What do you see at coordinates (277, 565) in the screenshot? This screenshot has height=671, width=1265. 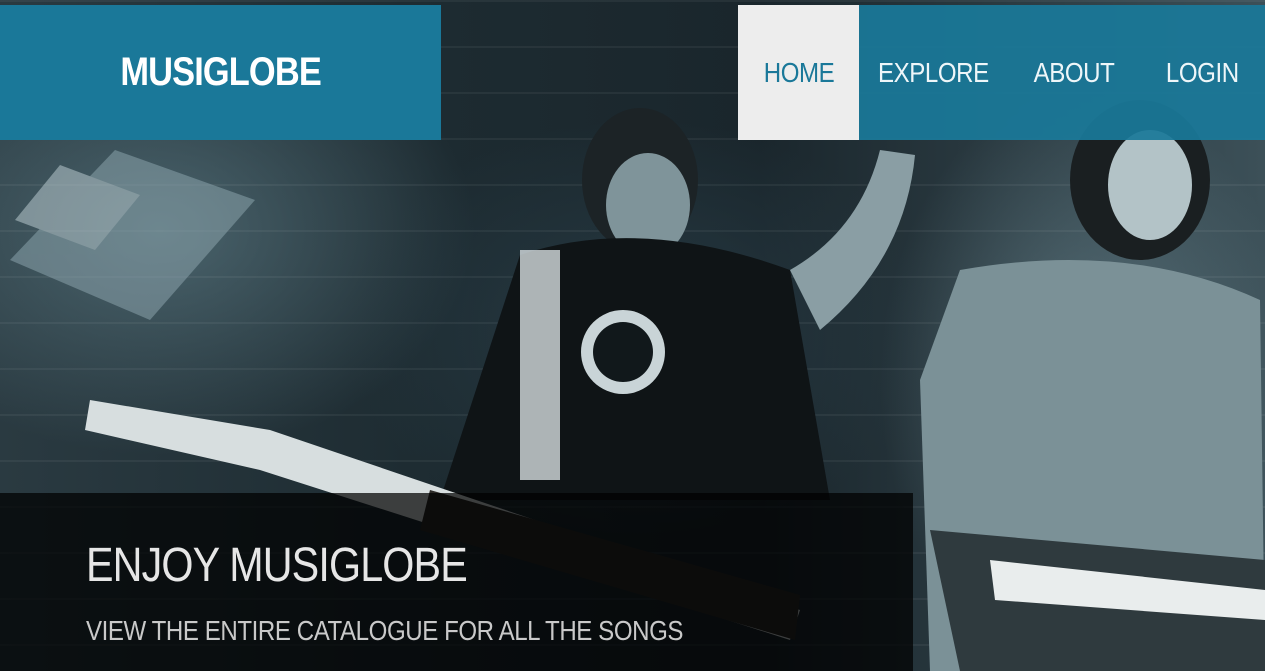 I see `hero-title: ENJOY MUSIGLOBE` at bounding box center [277, 565].